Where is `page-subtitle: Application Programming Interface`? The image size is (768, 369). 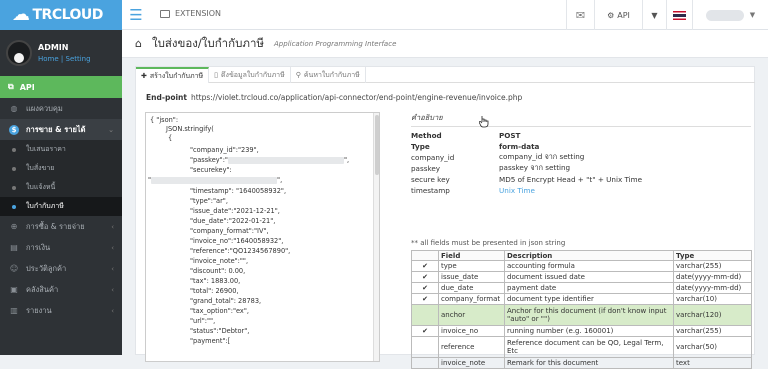
page-subtitle: Application Programming Interface is located at coordinates (335, 43).